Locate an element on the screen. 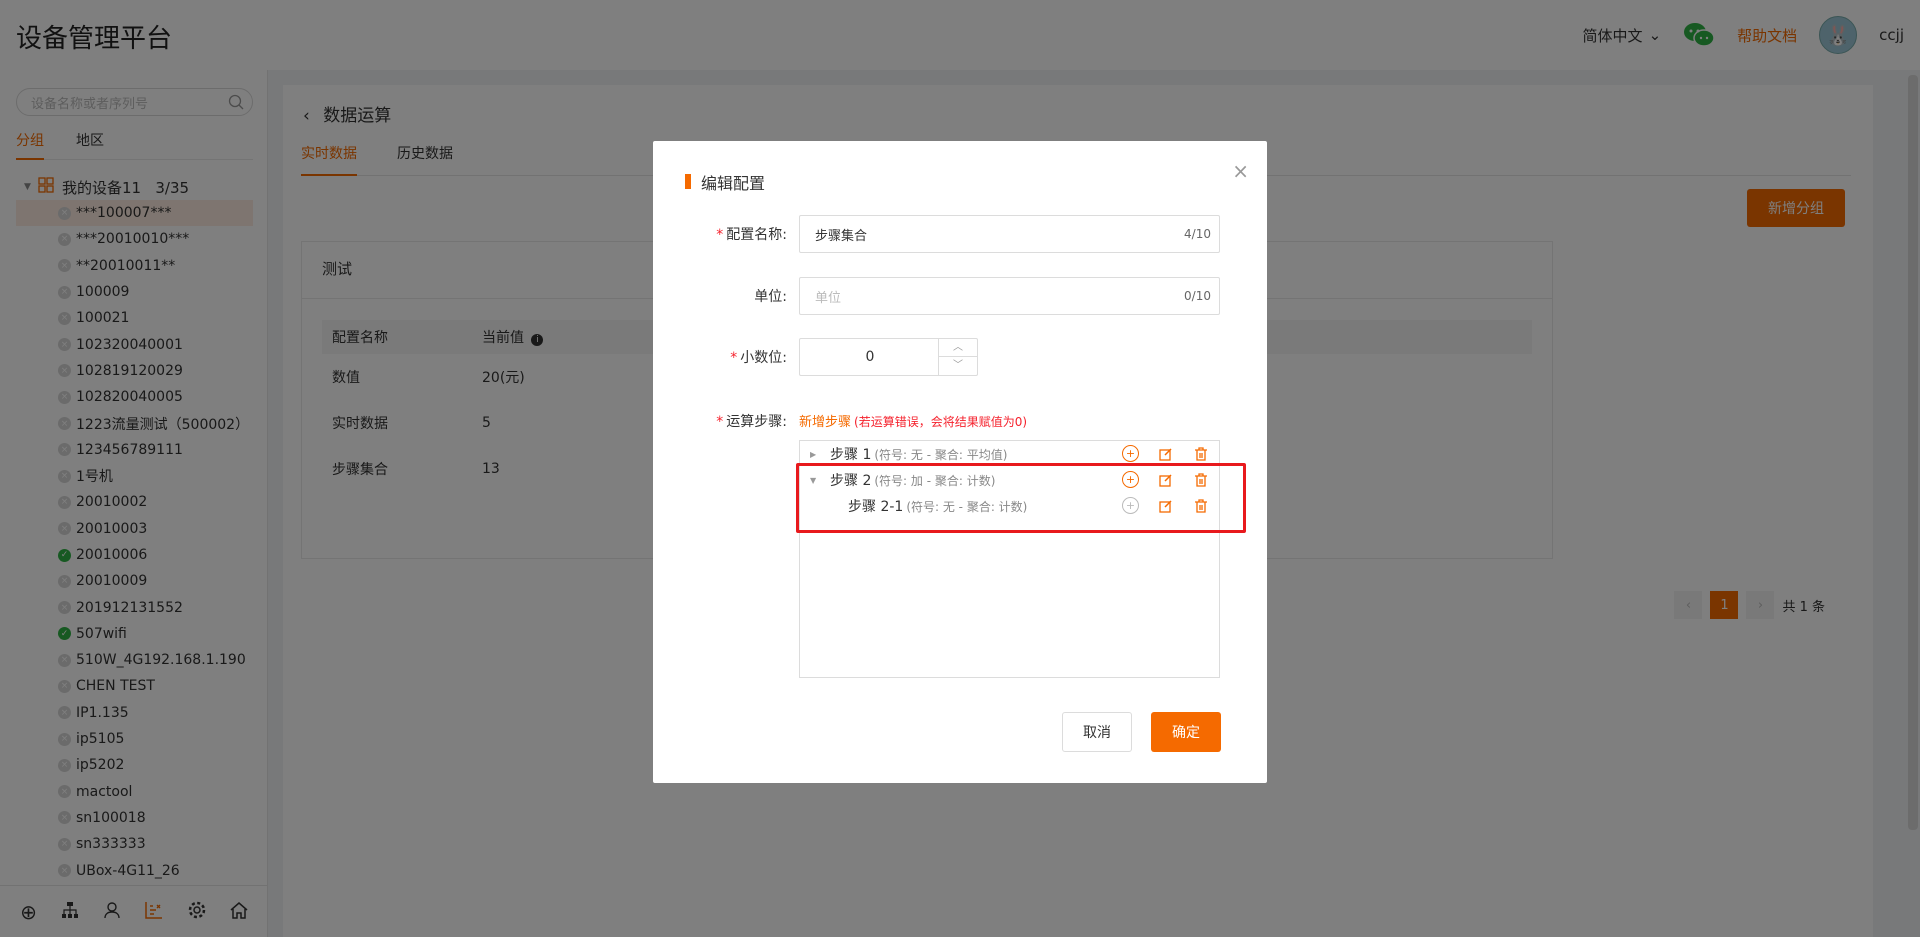 The image size is (1920, 937). cancel-button: 取消 is located at coordinates (1097, 732).